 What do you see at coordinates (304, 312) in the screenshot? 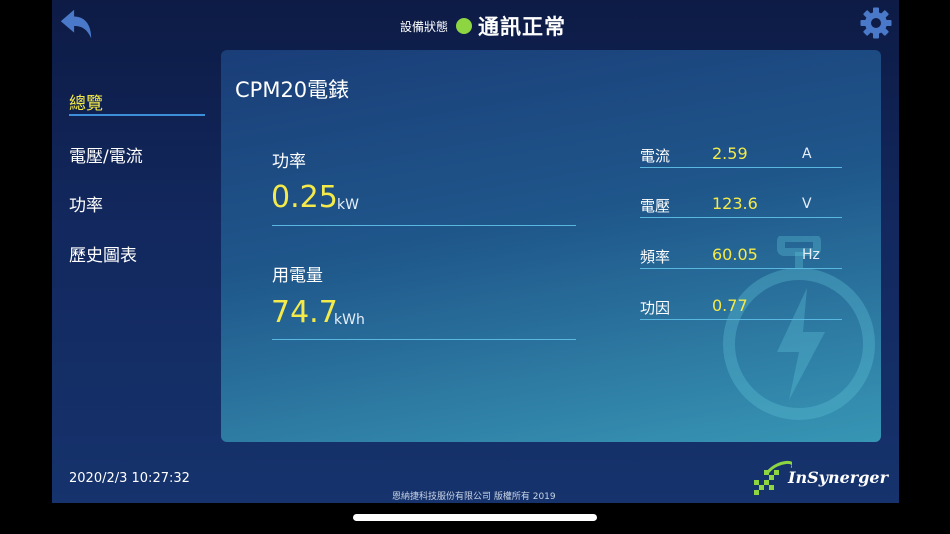
I see `energy-value: 74.7` at bounding box center [304, 312].